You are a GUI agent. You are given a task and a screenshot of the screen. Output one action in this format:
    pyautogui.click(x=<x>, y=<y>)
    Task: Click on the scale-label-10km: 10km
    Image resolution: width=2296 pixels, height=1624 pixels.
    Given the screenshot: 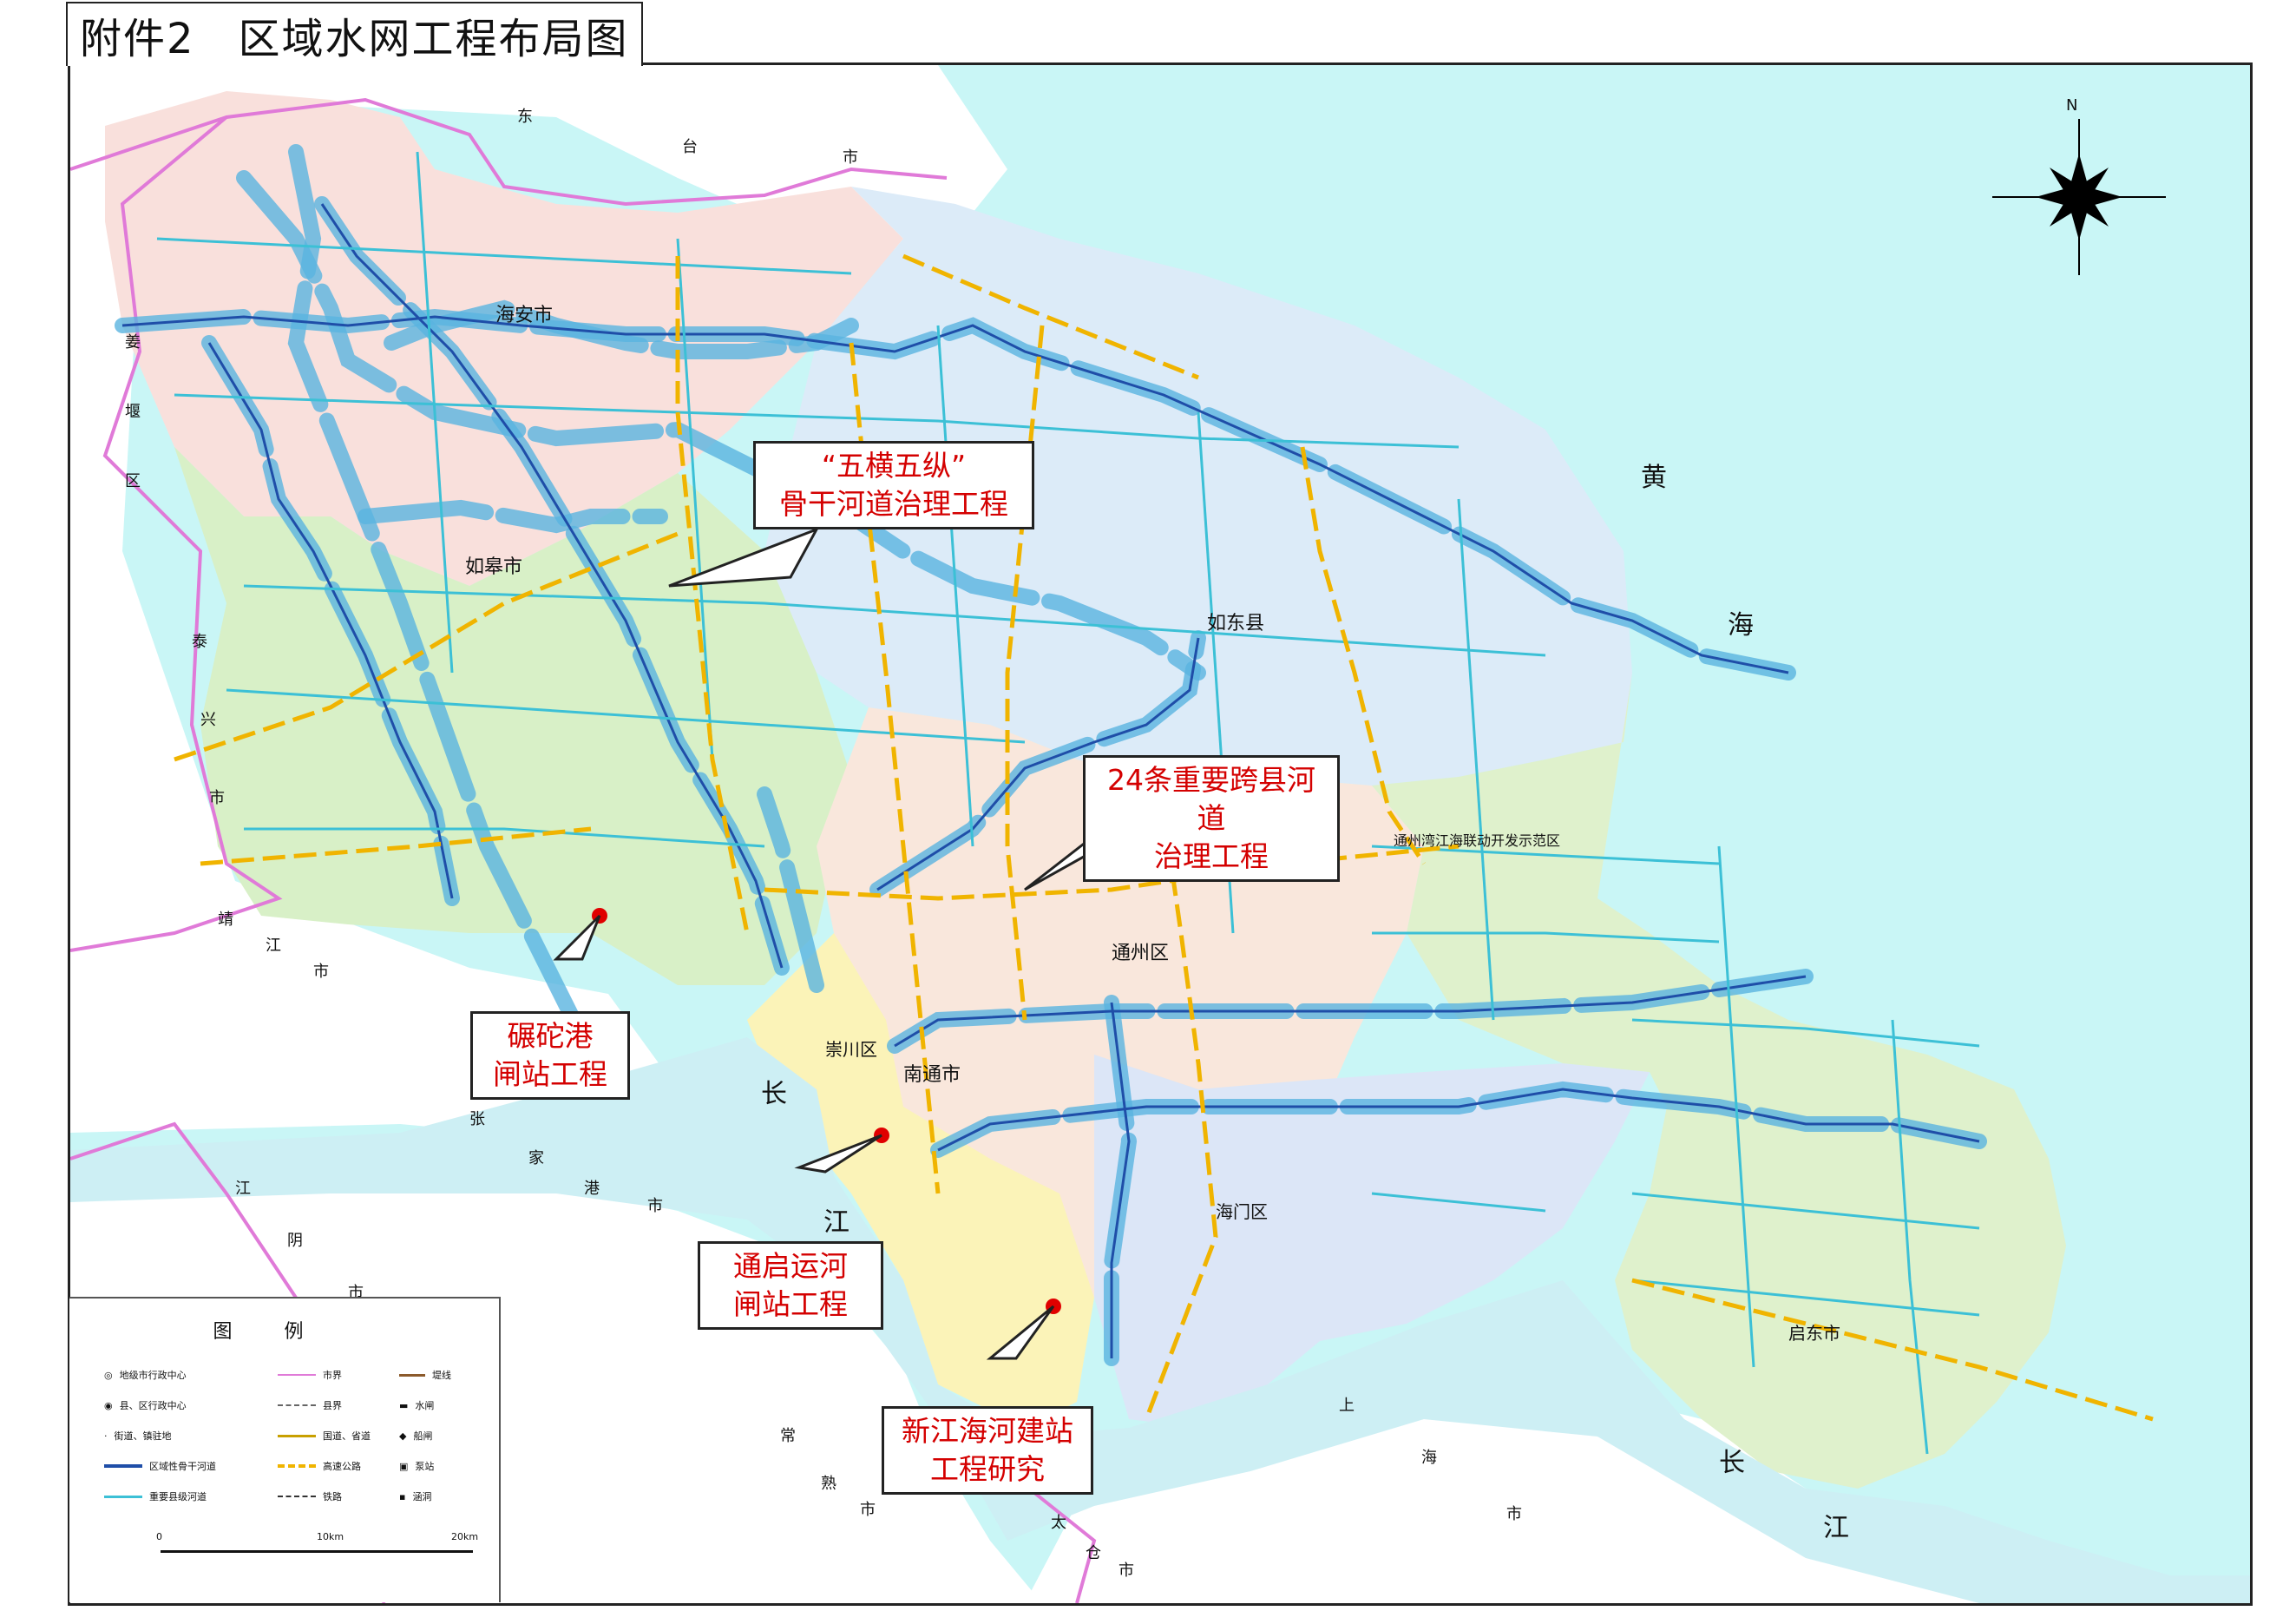 What is the action you would take?
    pyautogui.click(x=330, y=1536)
    